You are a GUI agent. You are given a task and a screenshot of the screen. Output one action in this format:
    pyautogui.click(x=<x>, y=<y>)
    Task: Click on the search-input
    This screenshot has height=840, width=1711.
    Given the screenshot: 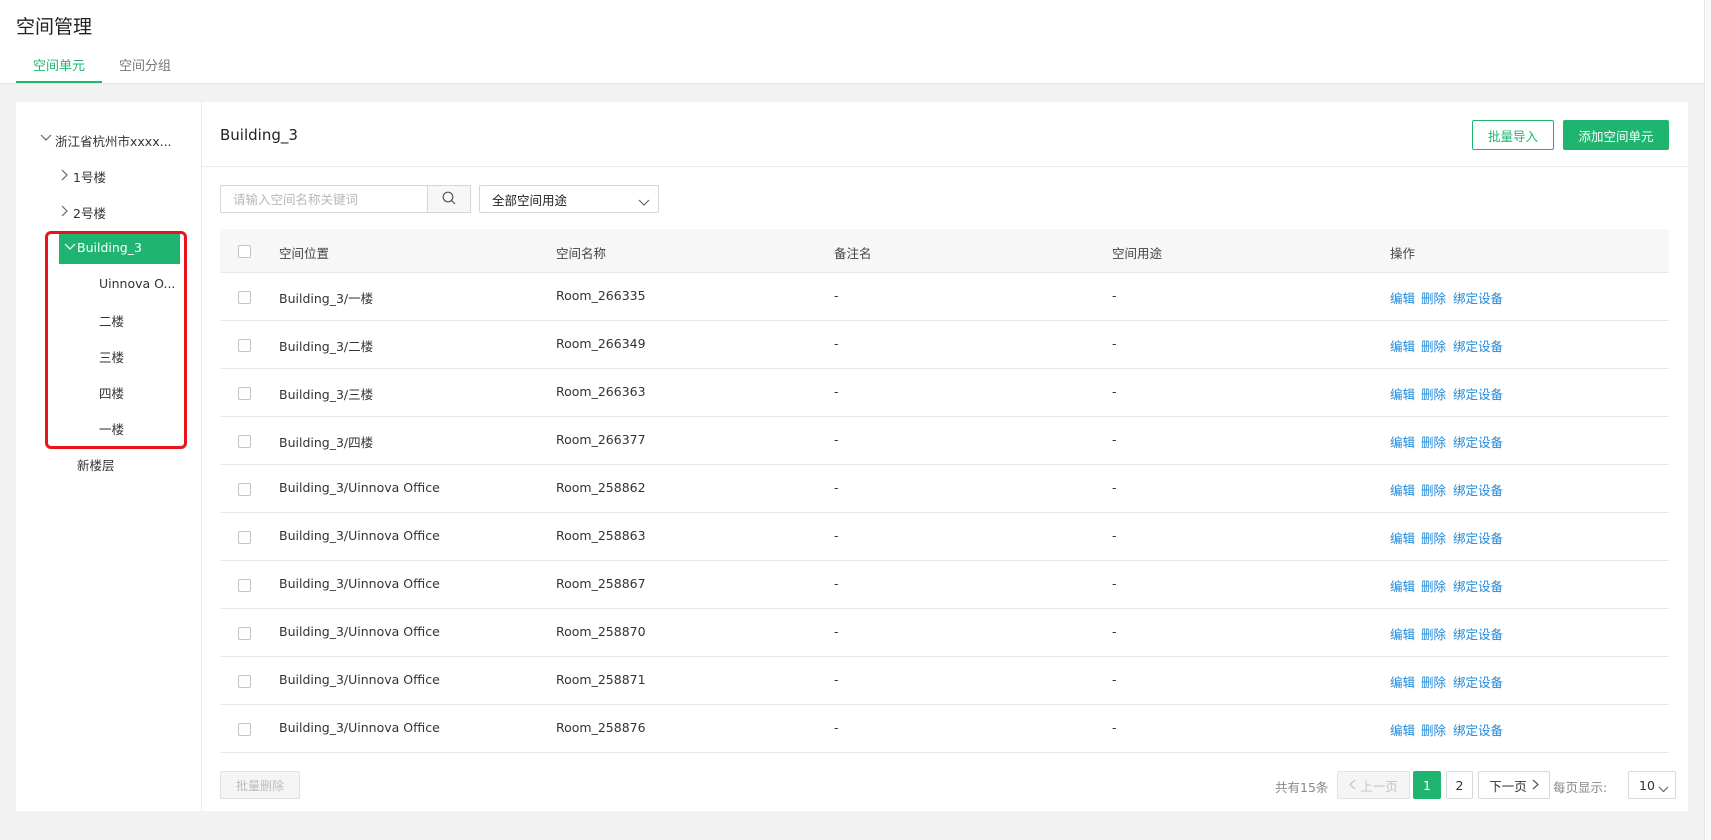 What is the action you would take?
    pyautogui.click(x=324, y=199)
    